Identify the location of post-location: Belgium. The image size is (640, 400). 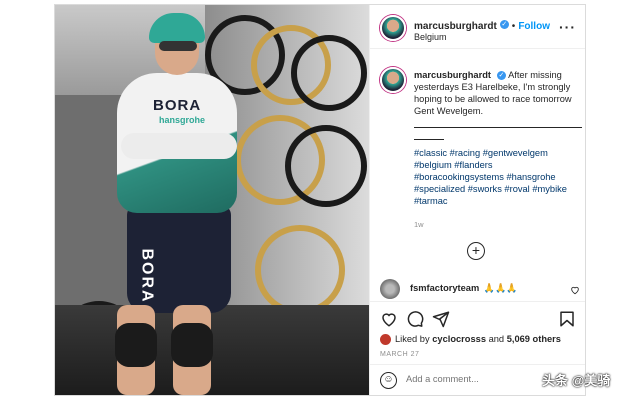
(430, 37).